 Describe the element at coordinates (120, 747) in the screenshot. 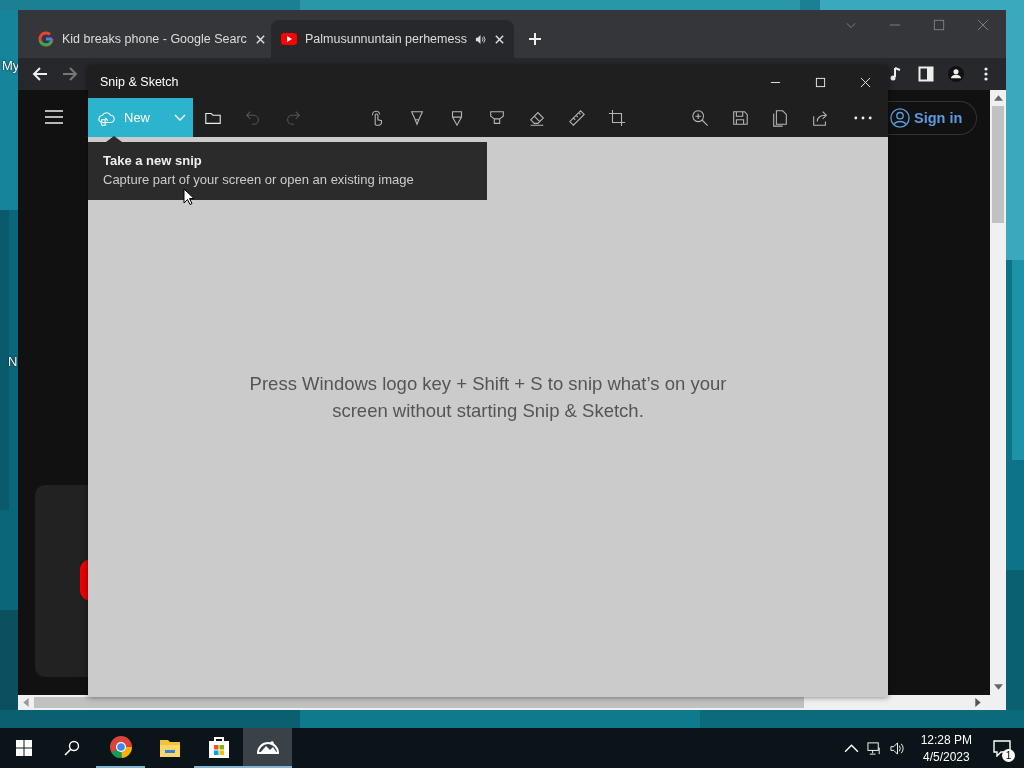

I see `chrome-icon` at that location.